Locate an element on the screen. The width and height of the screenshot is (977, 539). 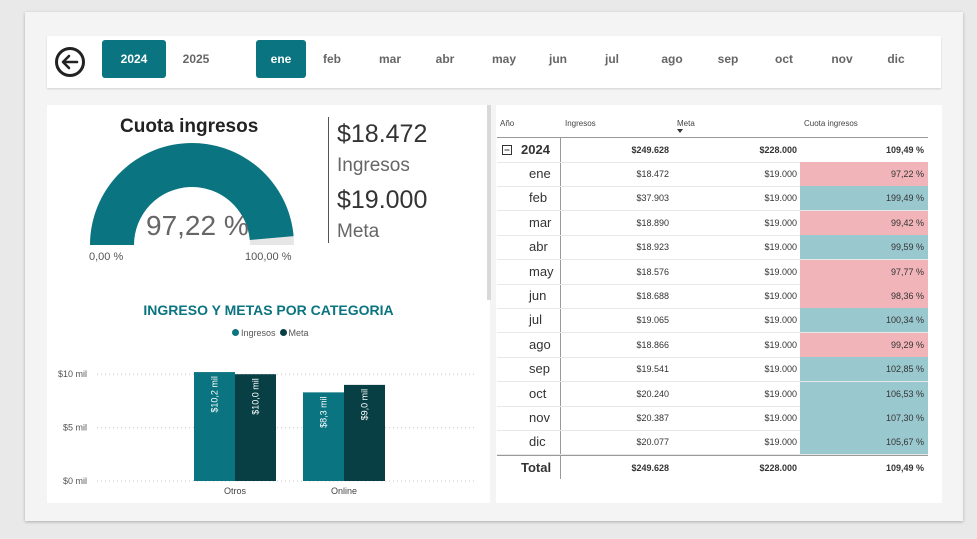
cuota-cell: 106,53 % is located at coordinates (864, 393).